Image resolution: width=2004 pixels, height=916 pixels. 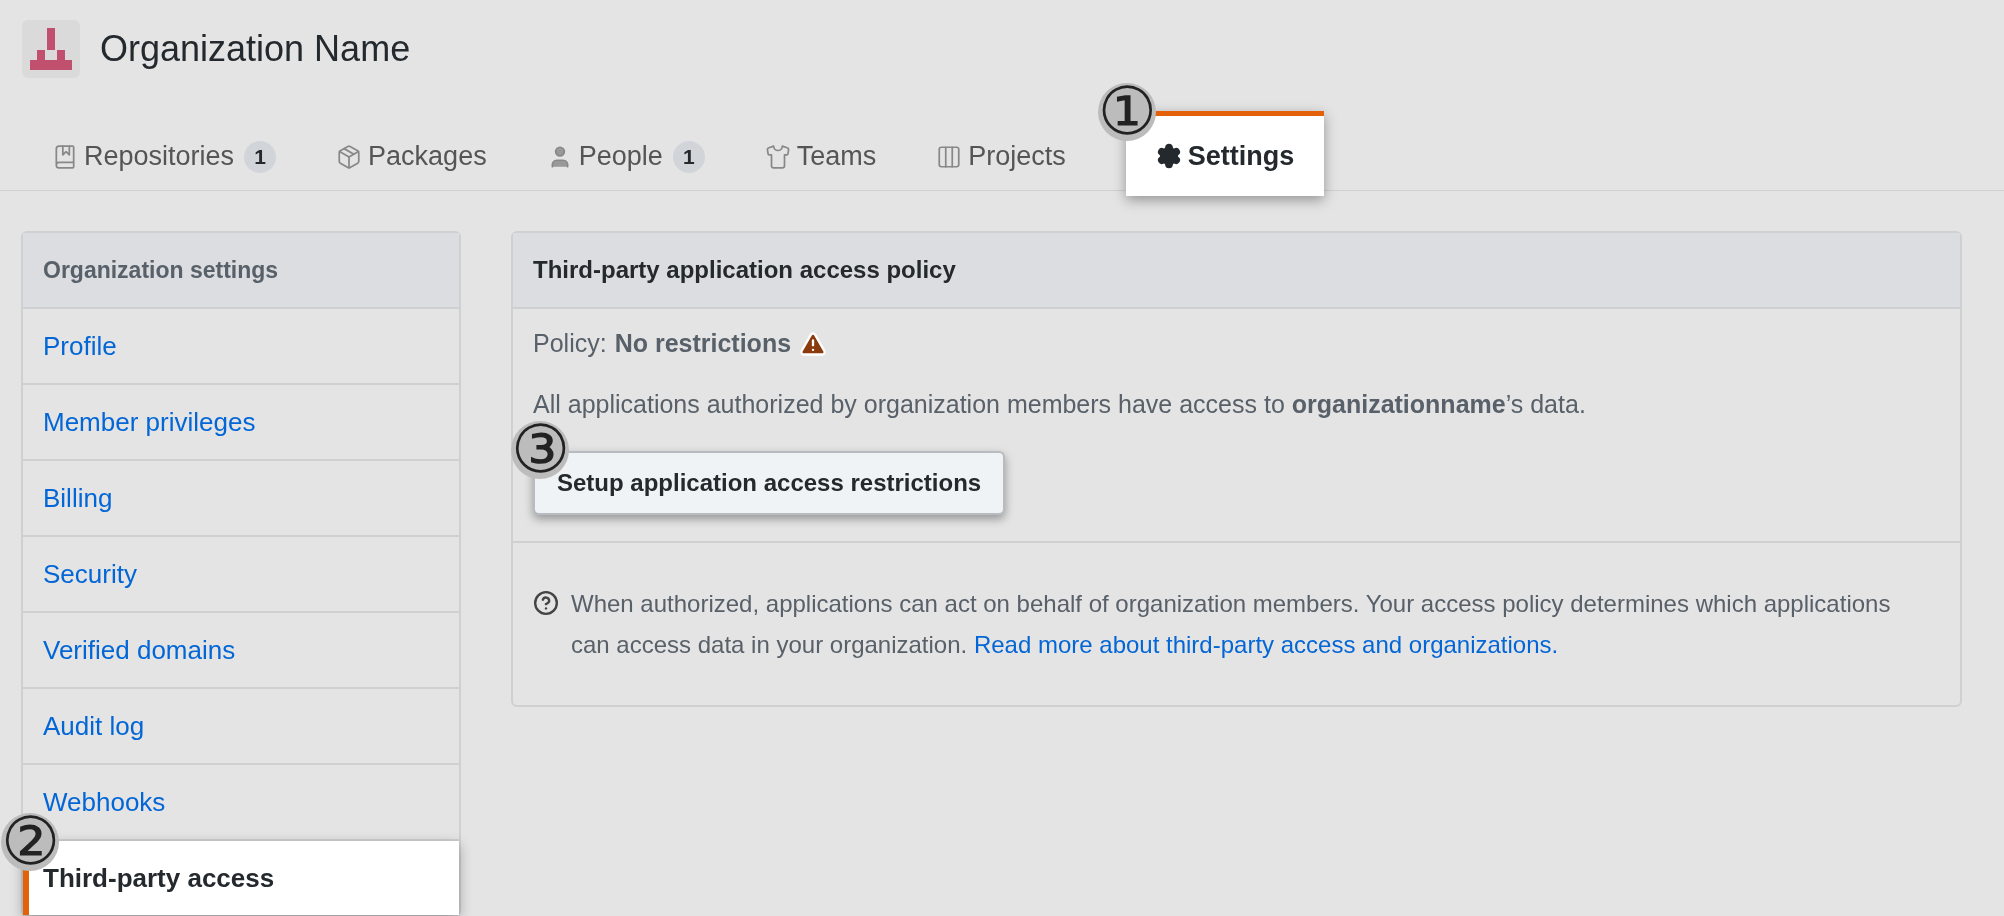 I want to click on callout-number: ①, so click(x=1126, y=112).